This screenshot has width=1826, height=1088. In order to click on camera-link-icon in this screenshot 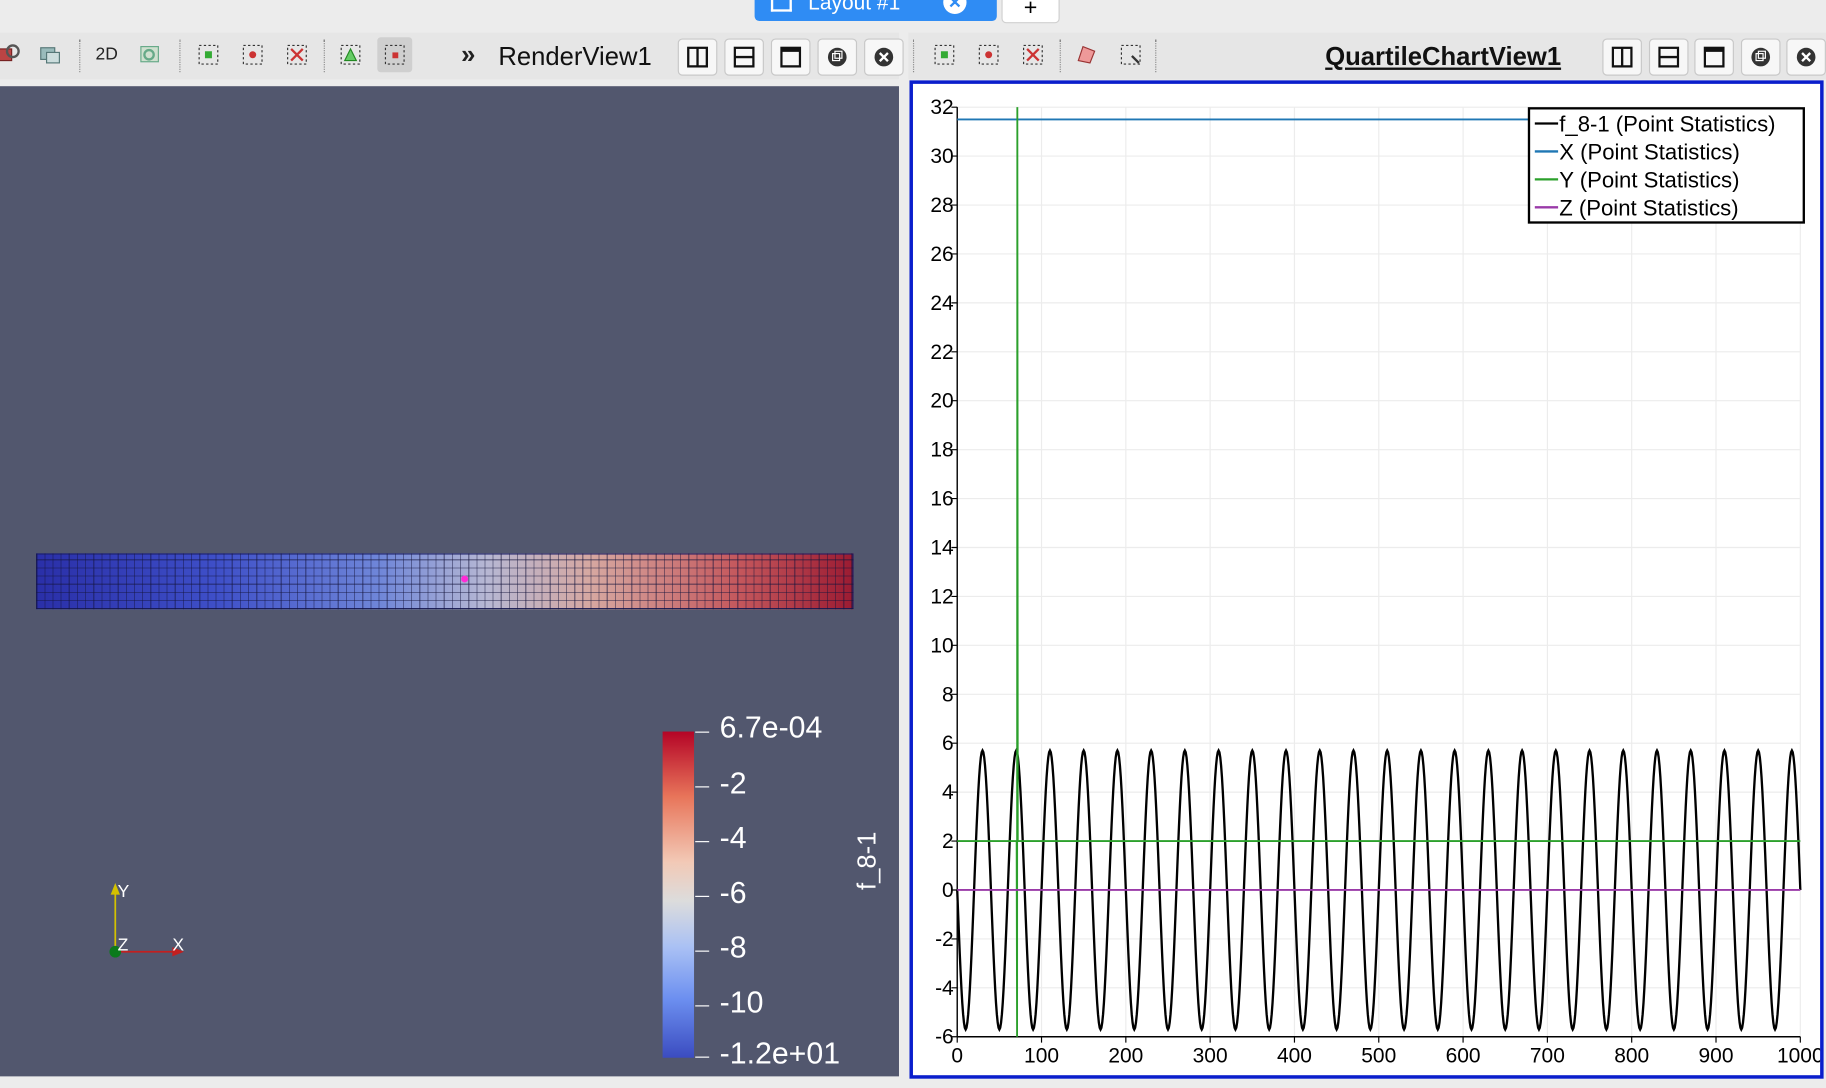, I will do `click(50, 55)`.